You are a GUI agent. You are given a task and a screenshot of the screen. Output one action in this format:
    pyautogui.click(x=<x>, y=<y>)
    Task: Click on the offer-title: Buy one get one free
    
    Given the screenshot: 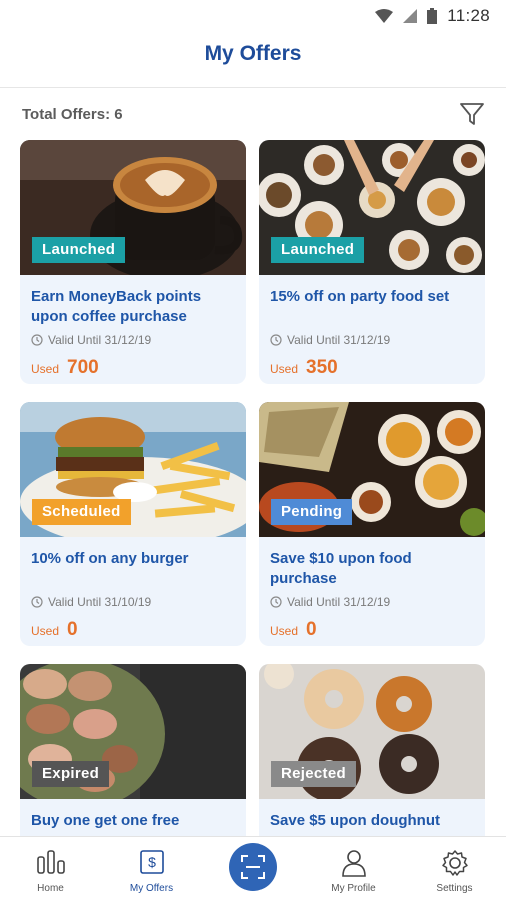 What is the action you would take?
    pyautogui.click(x=105, y=820)
    